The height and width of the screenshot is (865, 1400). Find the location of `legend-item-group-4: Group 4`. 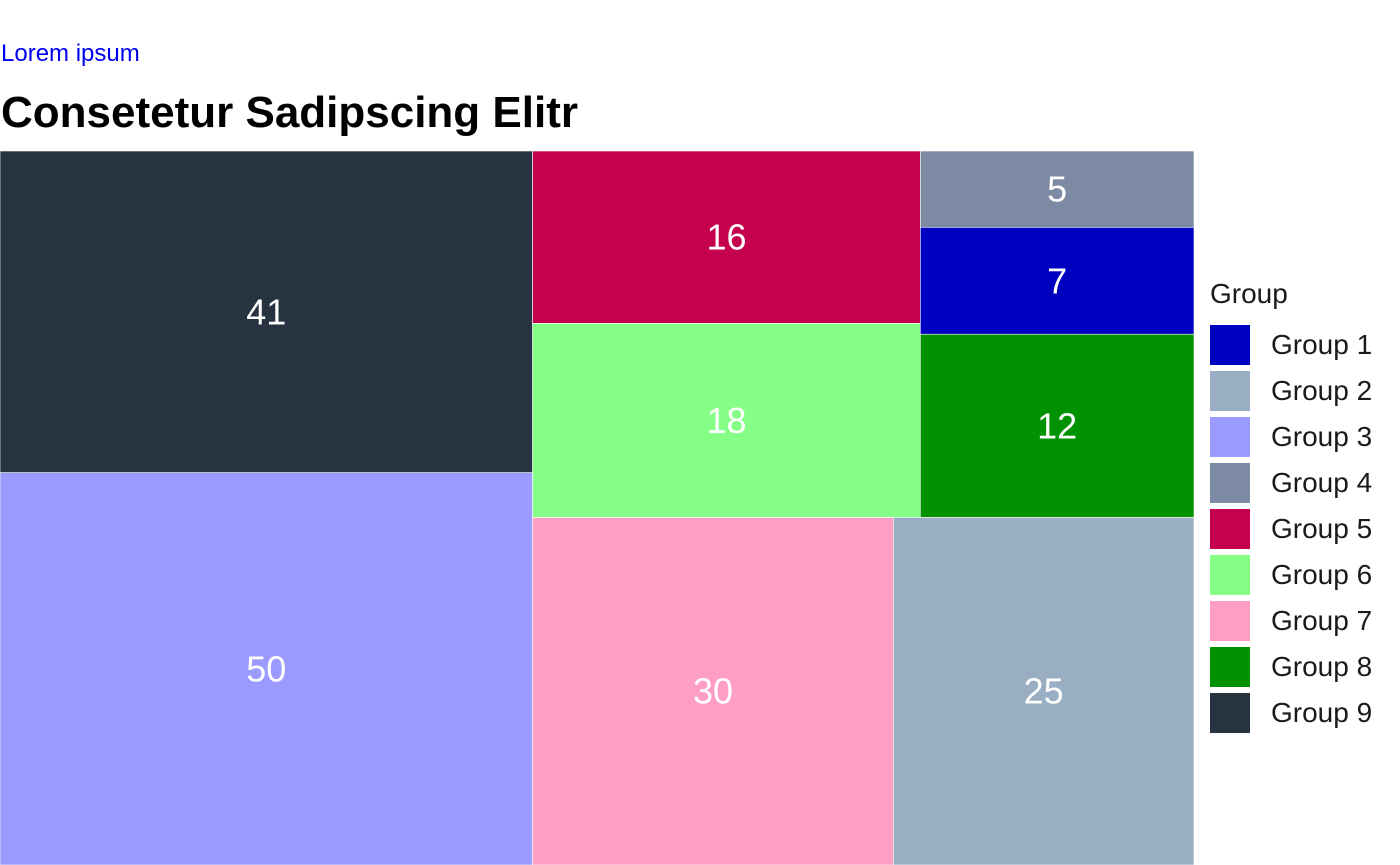

legend-item-group-4: Group 4 is located at coordinates (1302, 483).